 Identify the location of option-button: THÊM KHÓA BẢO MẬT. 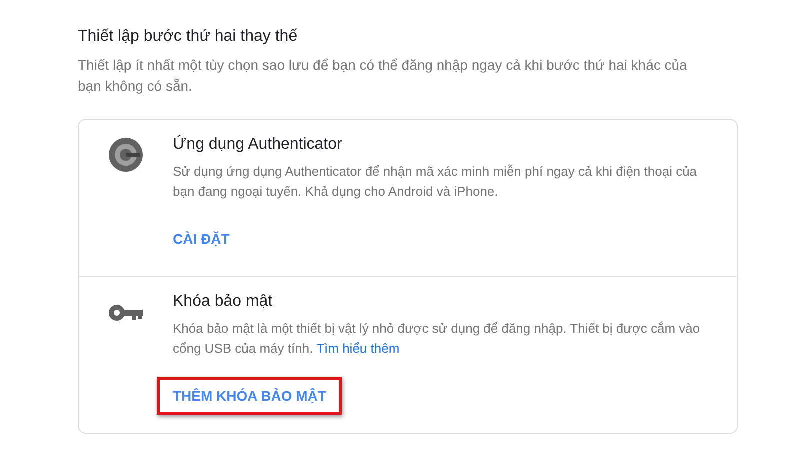
(250, 396).